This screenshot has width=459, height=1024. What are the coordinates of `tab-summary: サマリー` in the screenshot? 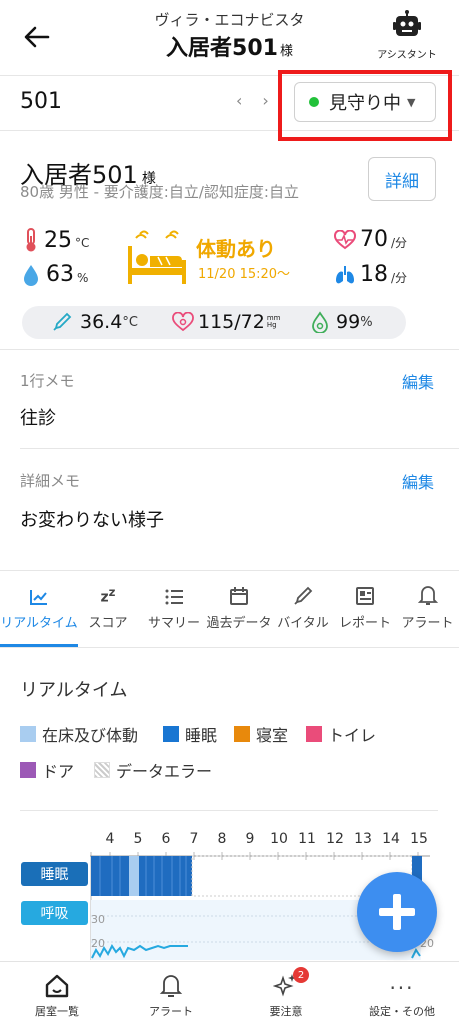 It's located at (174, 610).